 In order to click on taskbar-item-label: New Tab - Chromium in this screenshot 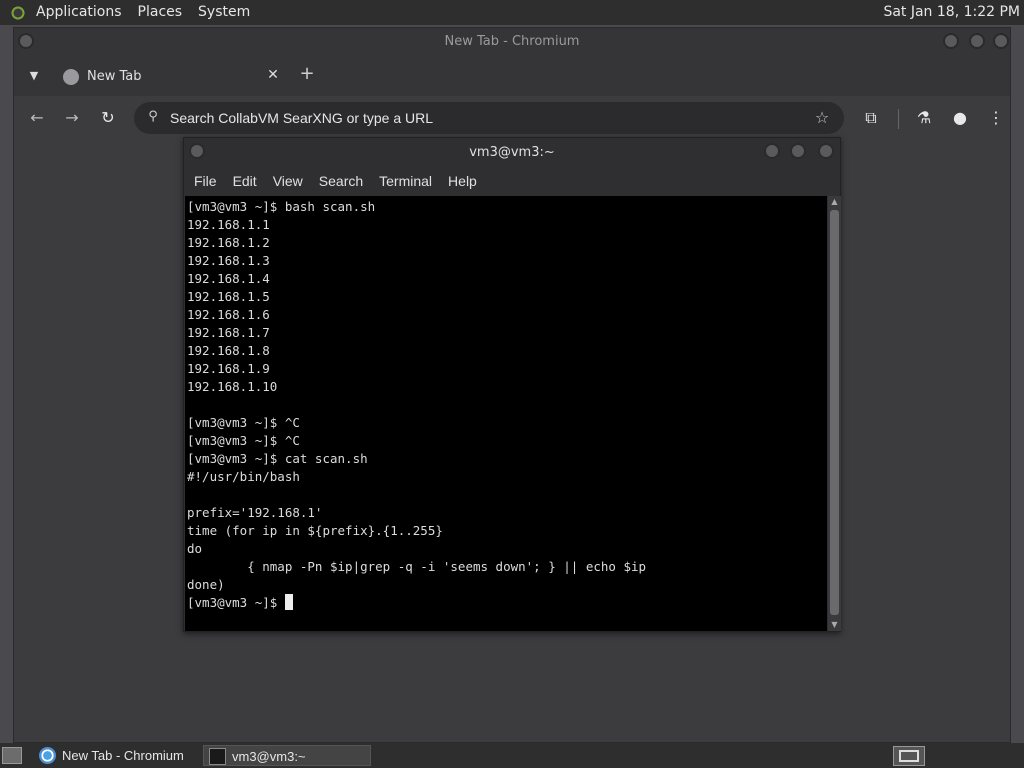, I will do `click(123, 755)`.